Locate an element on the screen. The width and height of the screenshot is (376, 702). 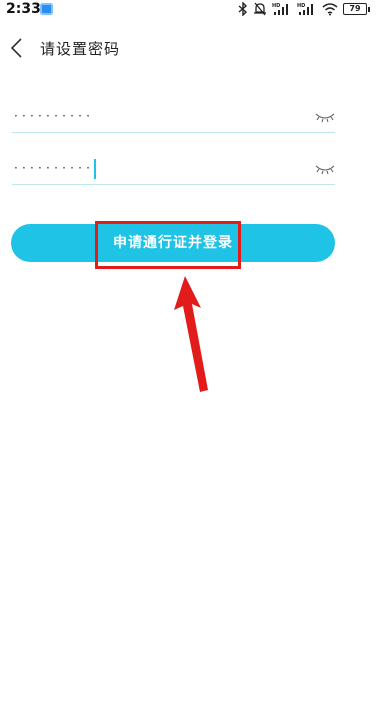
password-field: ·········· is located at coordinates (173, 118).